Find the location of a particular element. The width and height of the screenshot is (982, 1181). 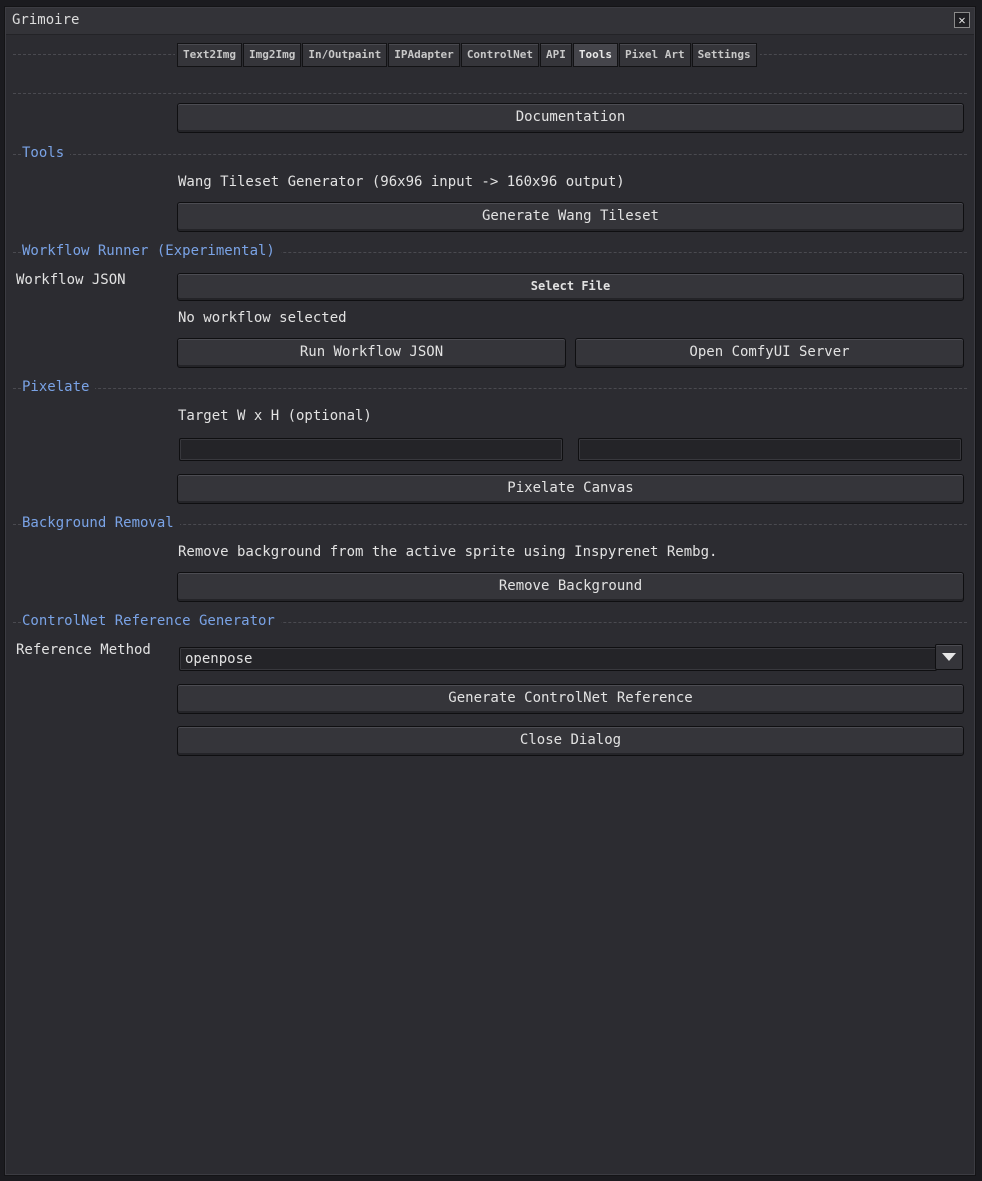

chevron-down-icon is located at coordinates (949, 657).